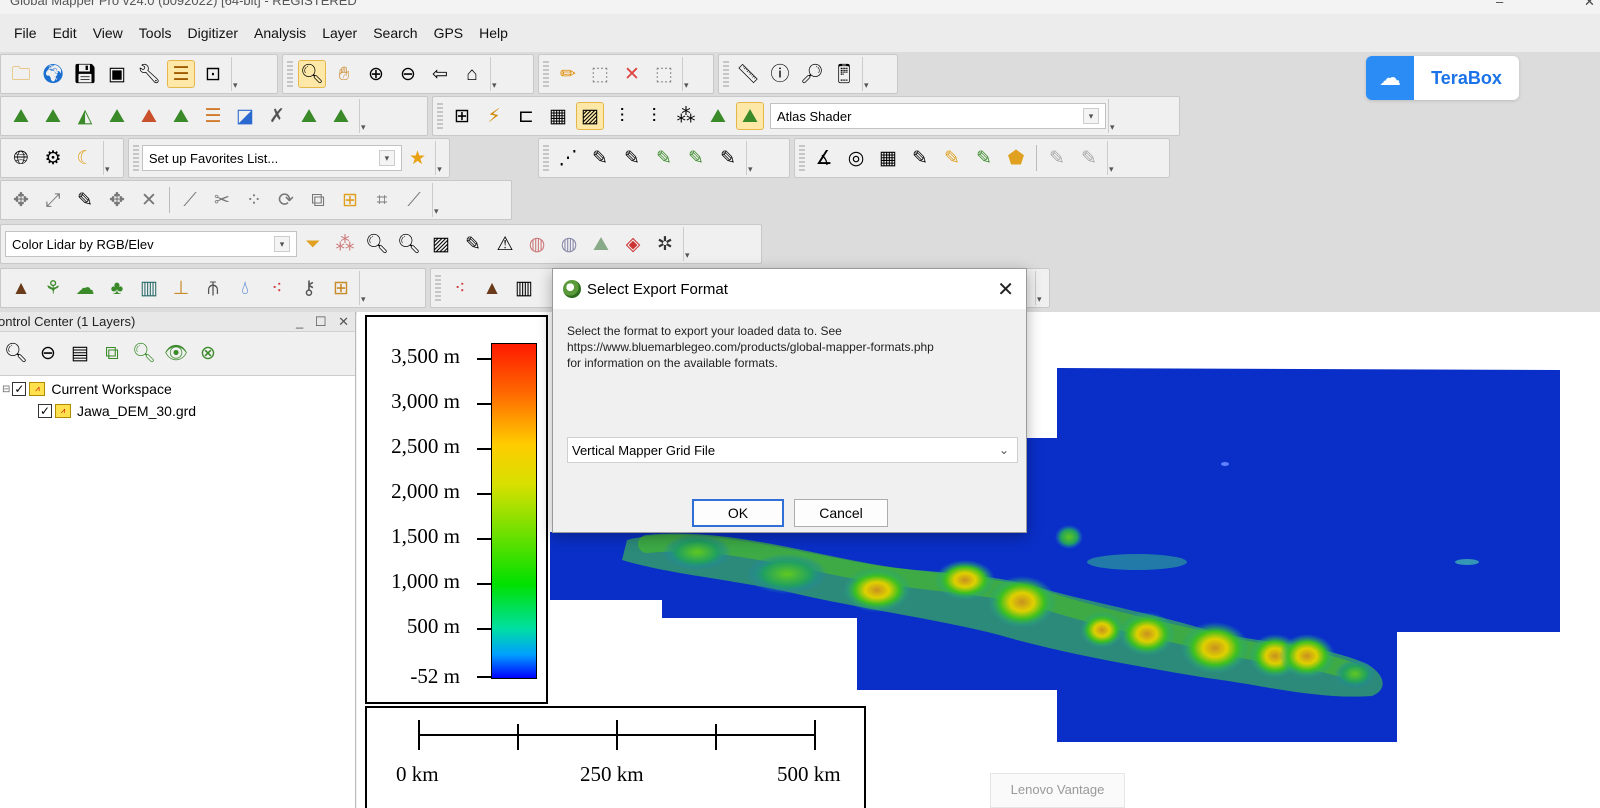 This screenshot has width=1600, height=808. I want to click on save-icon: 💾︎, so click(85, 74).